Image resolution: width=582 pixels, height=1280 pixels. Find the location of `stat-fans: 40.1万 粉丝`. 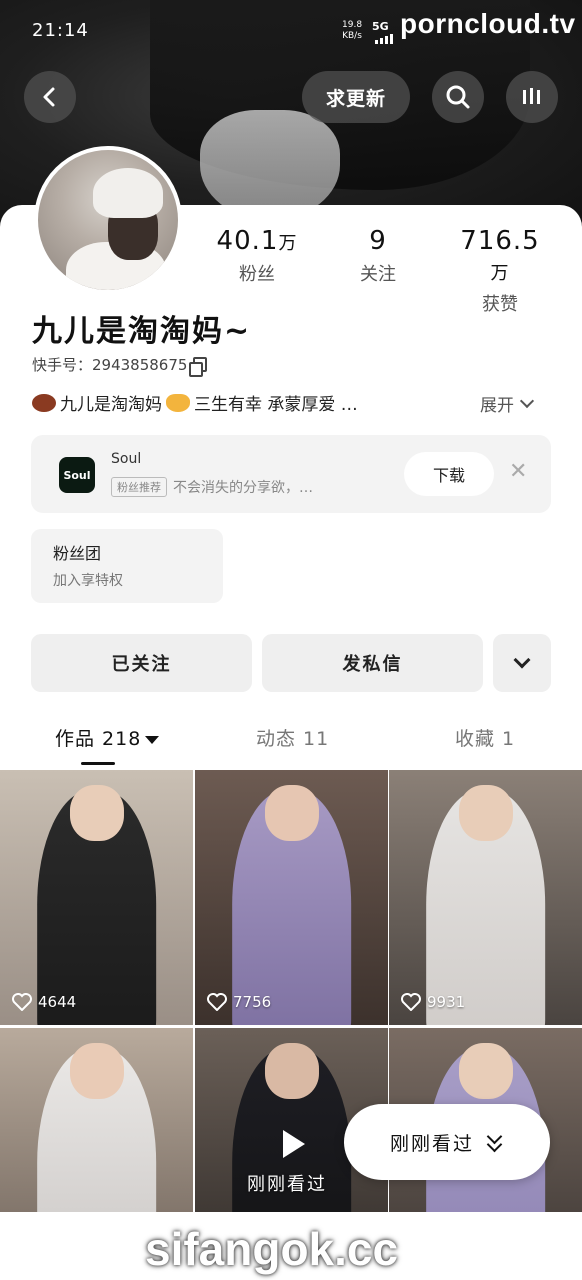

stat-fans: 40.1万 粉丝 is located at coordinates (257, 256).